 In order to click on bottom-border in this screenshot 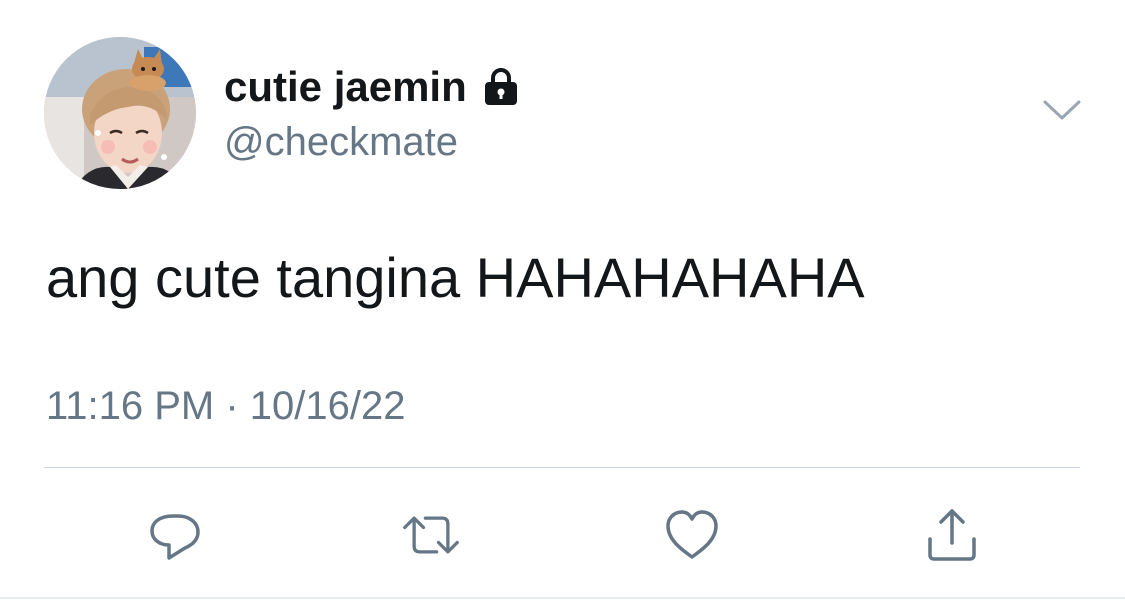, I will do `click(562, 598)`.